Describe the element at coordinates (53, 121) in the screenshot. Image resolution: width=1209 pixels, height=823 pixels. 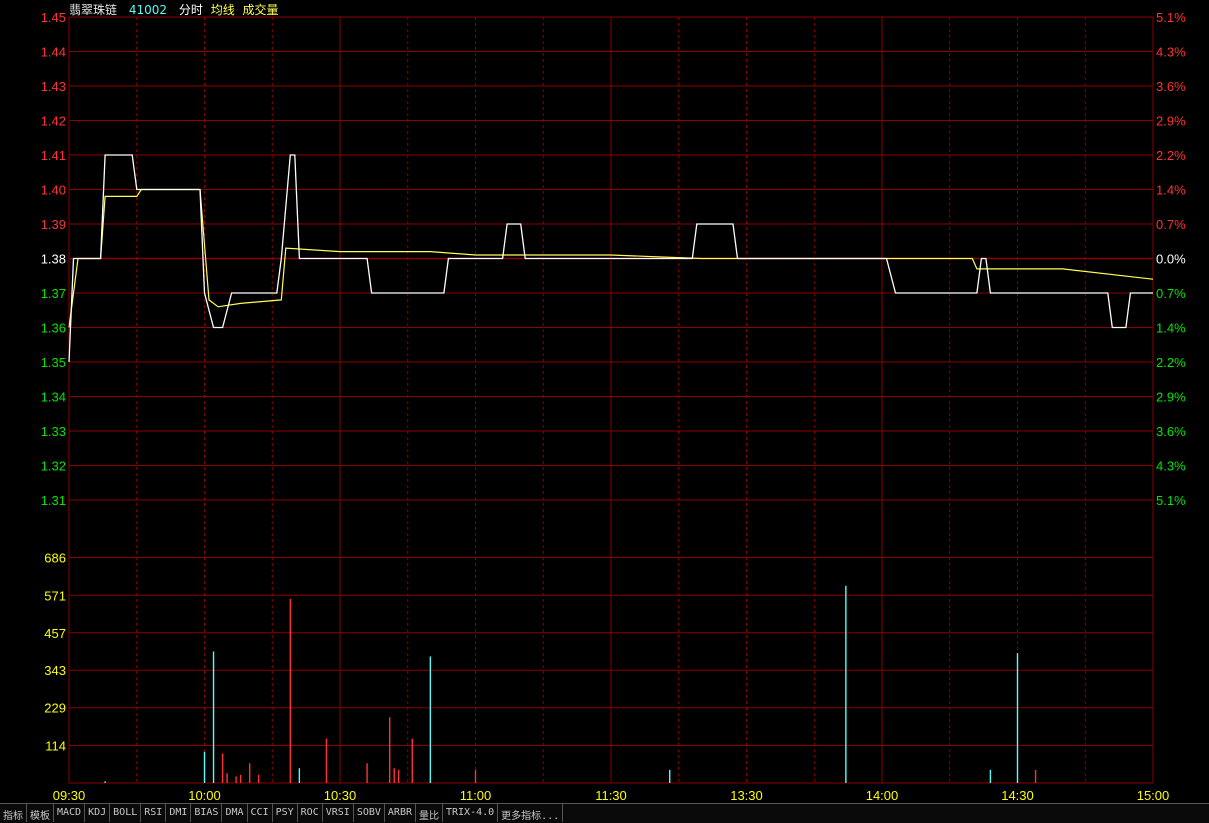
I see `price-tick-label: 1.42` at that location.